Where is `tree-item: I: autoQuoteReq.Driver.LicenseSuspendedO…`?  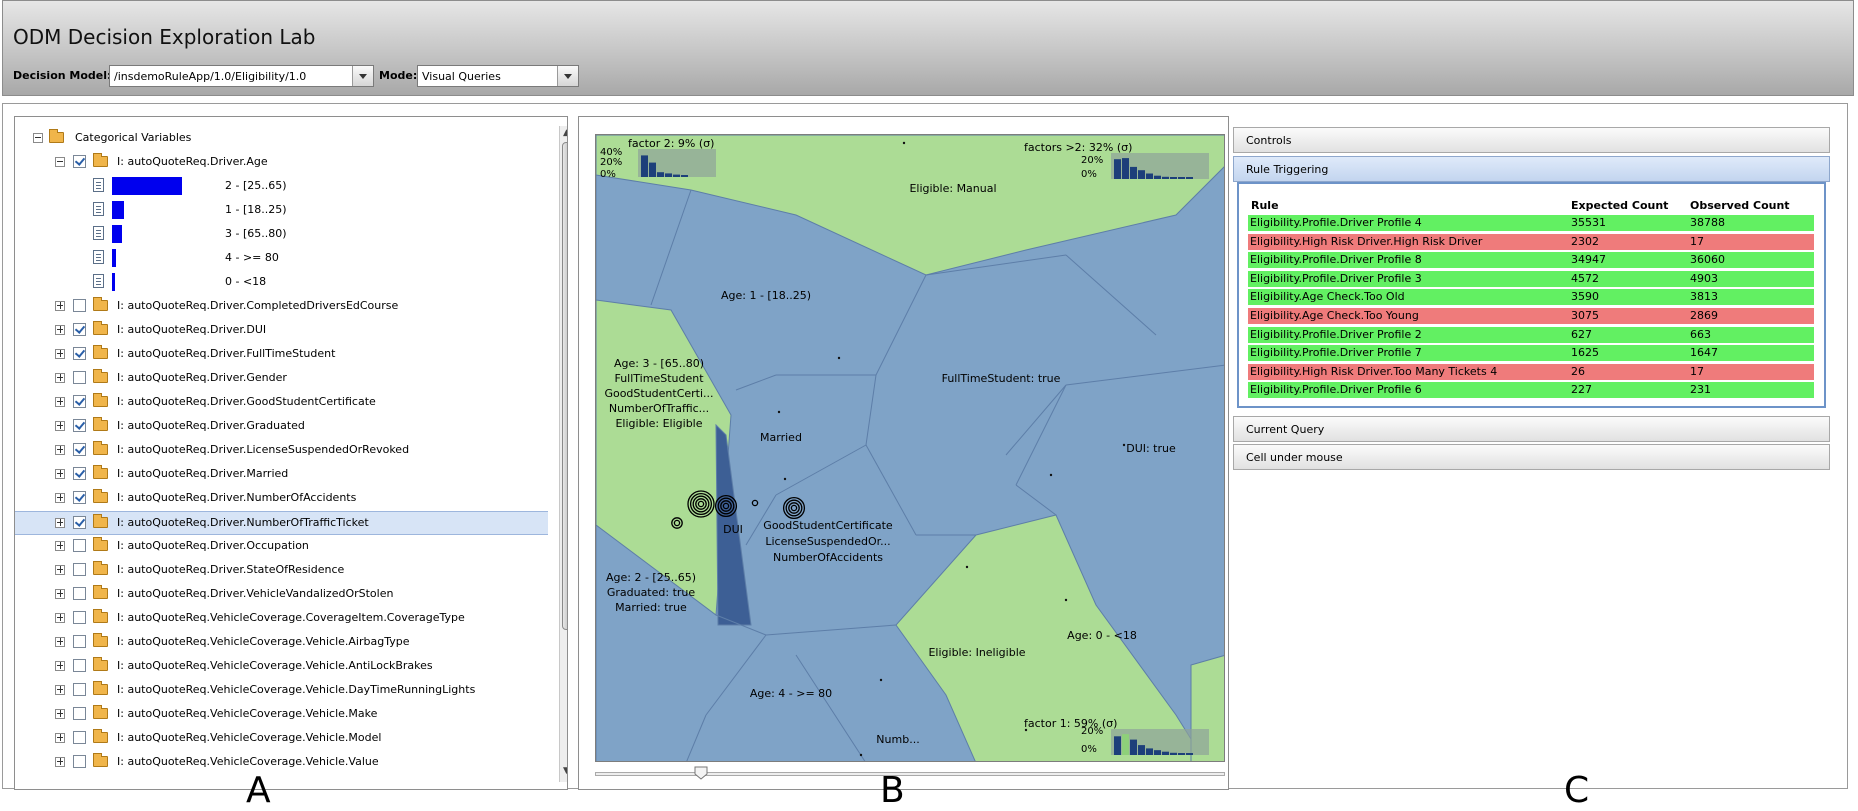
tree-item: I: autoQuoteReq.Driver.LicenseSuspendedO… is located at coordinates (281, 451).